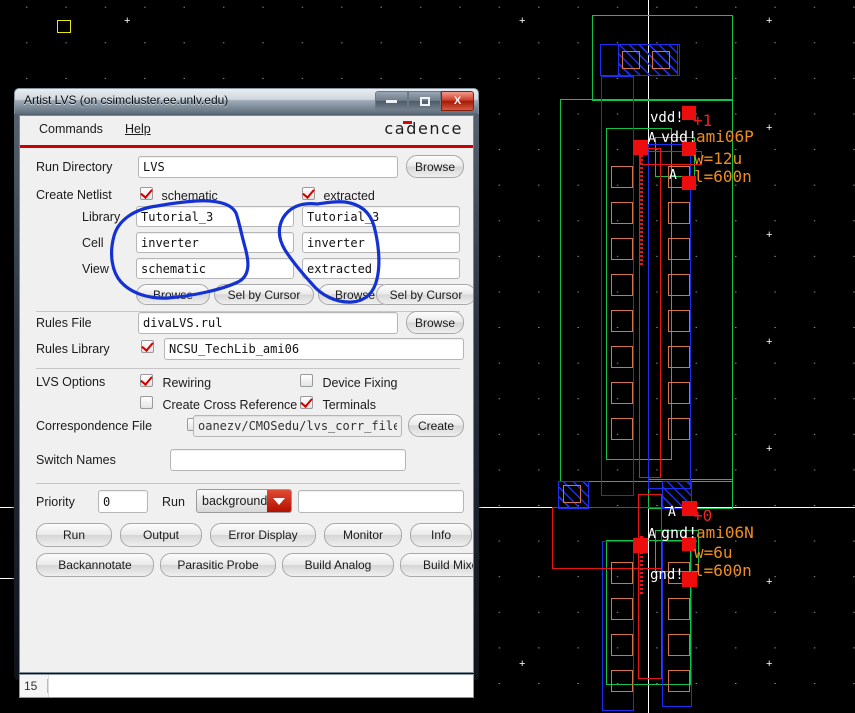  What do you see at coordinates (218, 405) in the screenshot?
I see `create-cross-reference-checkbox-group: Create Cross Reference` at bounding box center [218, 405].